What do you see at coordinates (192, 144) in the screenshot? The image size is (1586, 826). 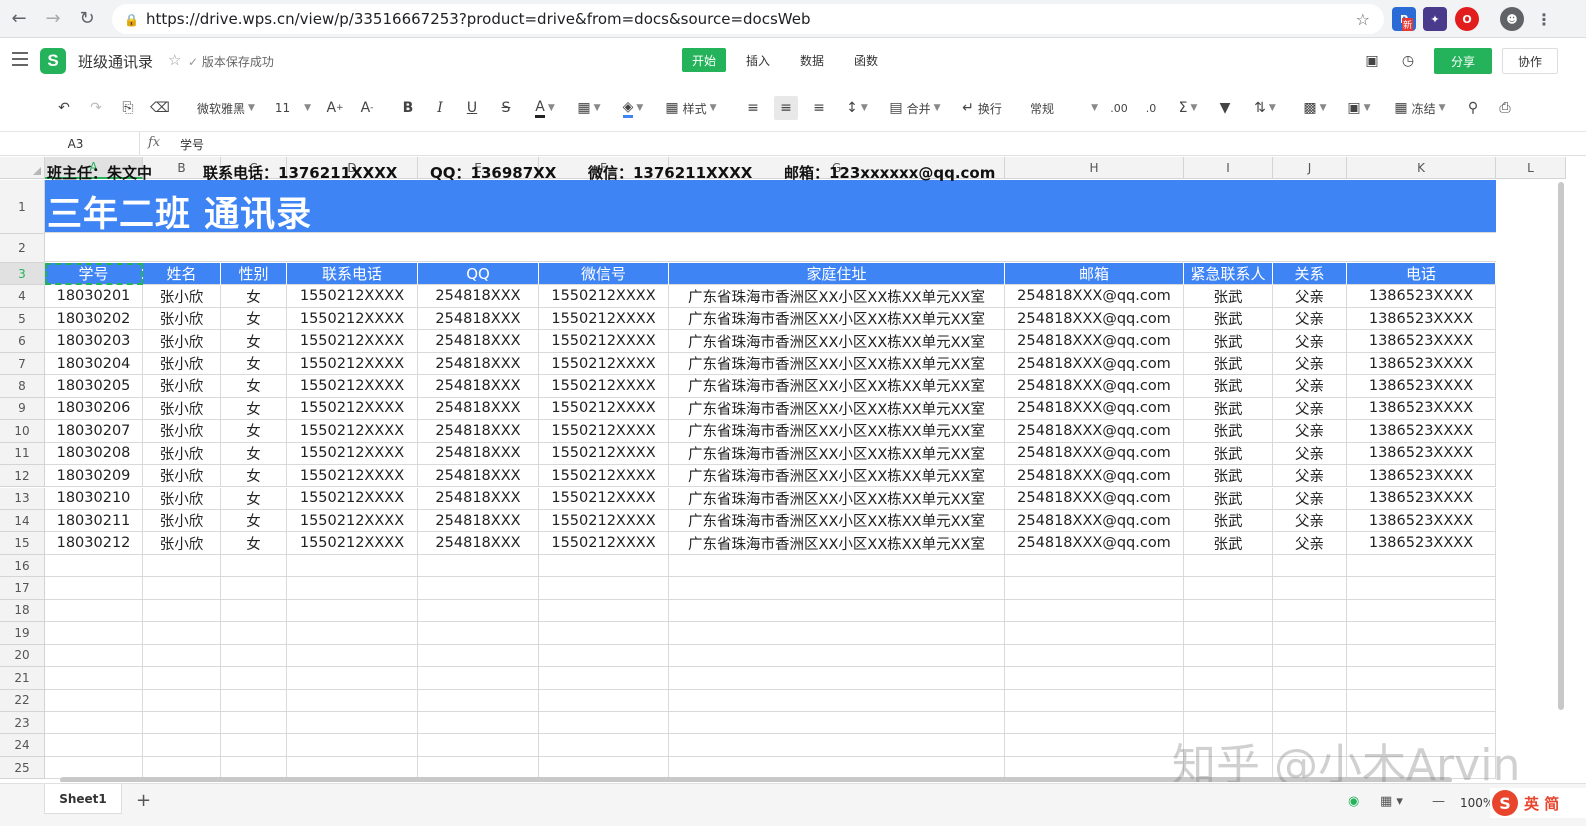 I see `formula-input: 学号` at bounding box center [192, 144].